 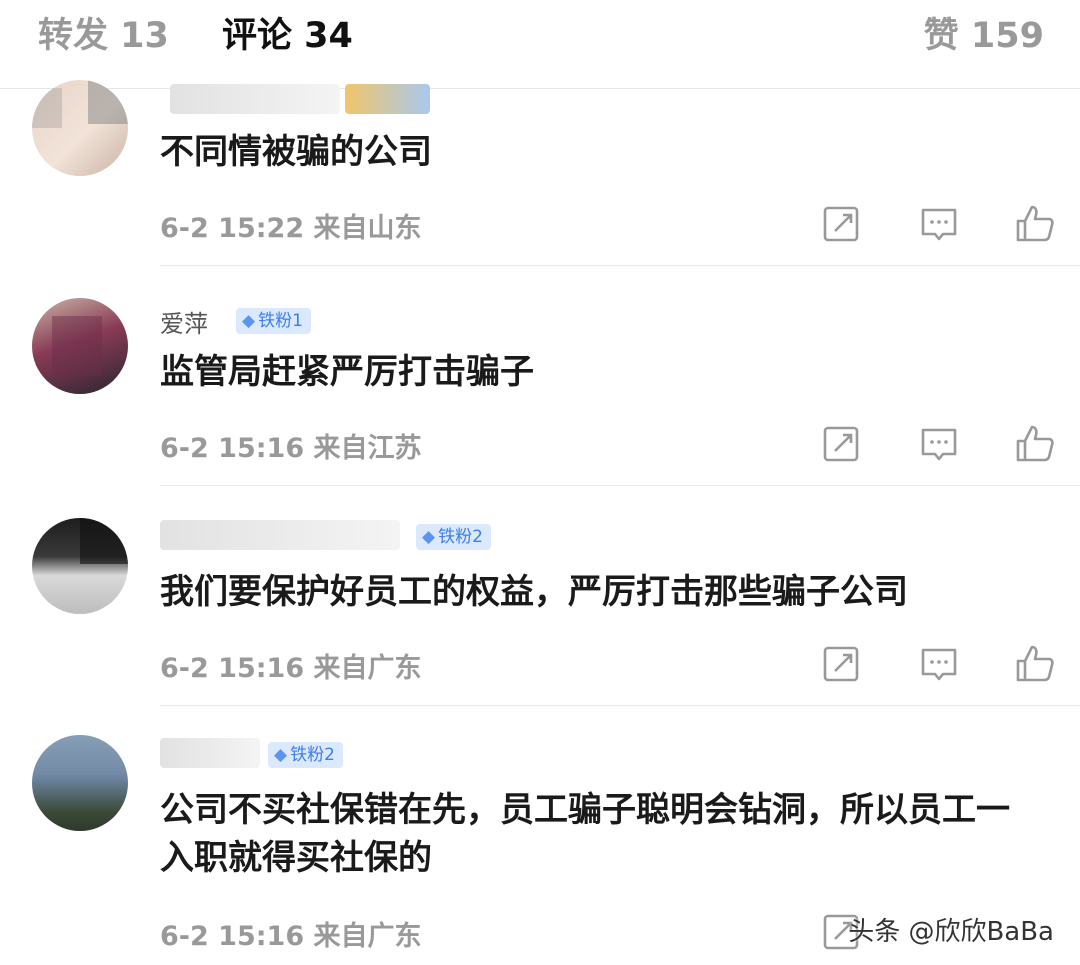 What do you see at coordinates (291, 448) in the screenshot?
I see `comment-time: 6-2 15:16 来自江苏` at bounding box center [291, 448].